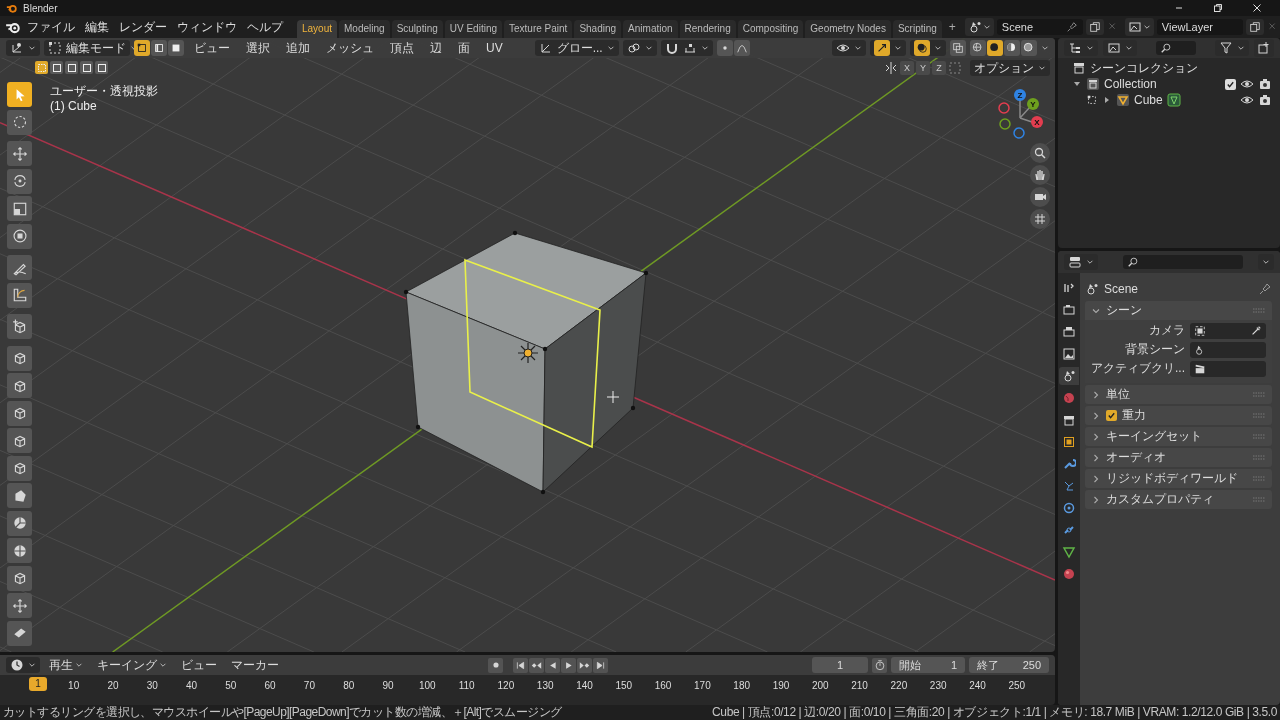 The image size is (1280, 720). Describe the element at coordinates (427, 685) in the screenshot. I see `frame-number: 100` at that location.